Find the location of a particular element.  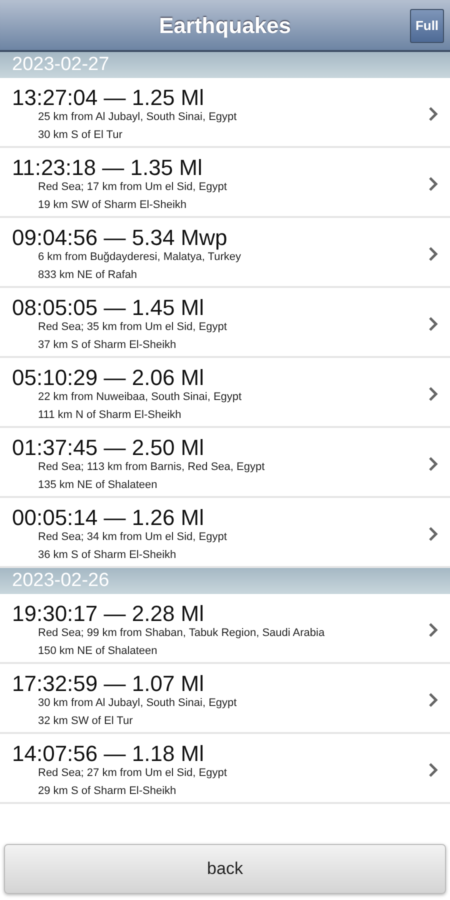

quake-time-magnitude: 13:27:04 — 1.25 Ml is located at coordinates (109, 98).